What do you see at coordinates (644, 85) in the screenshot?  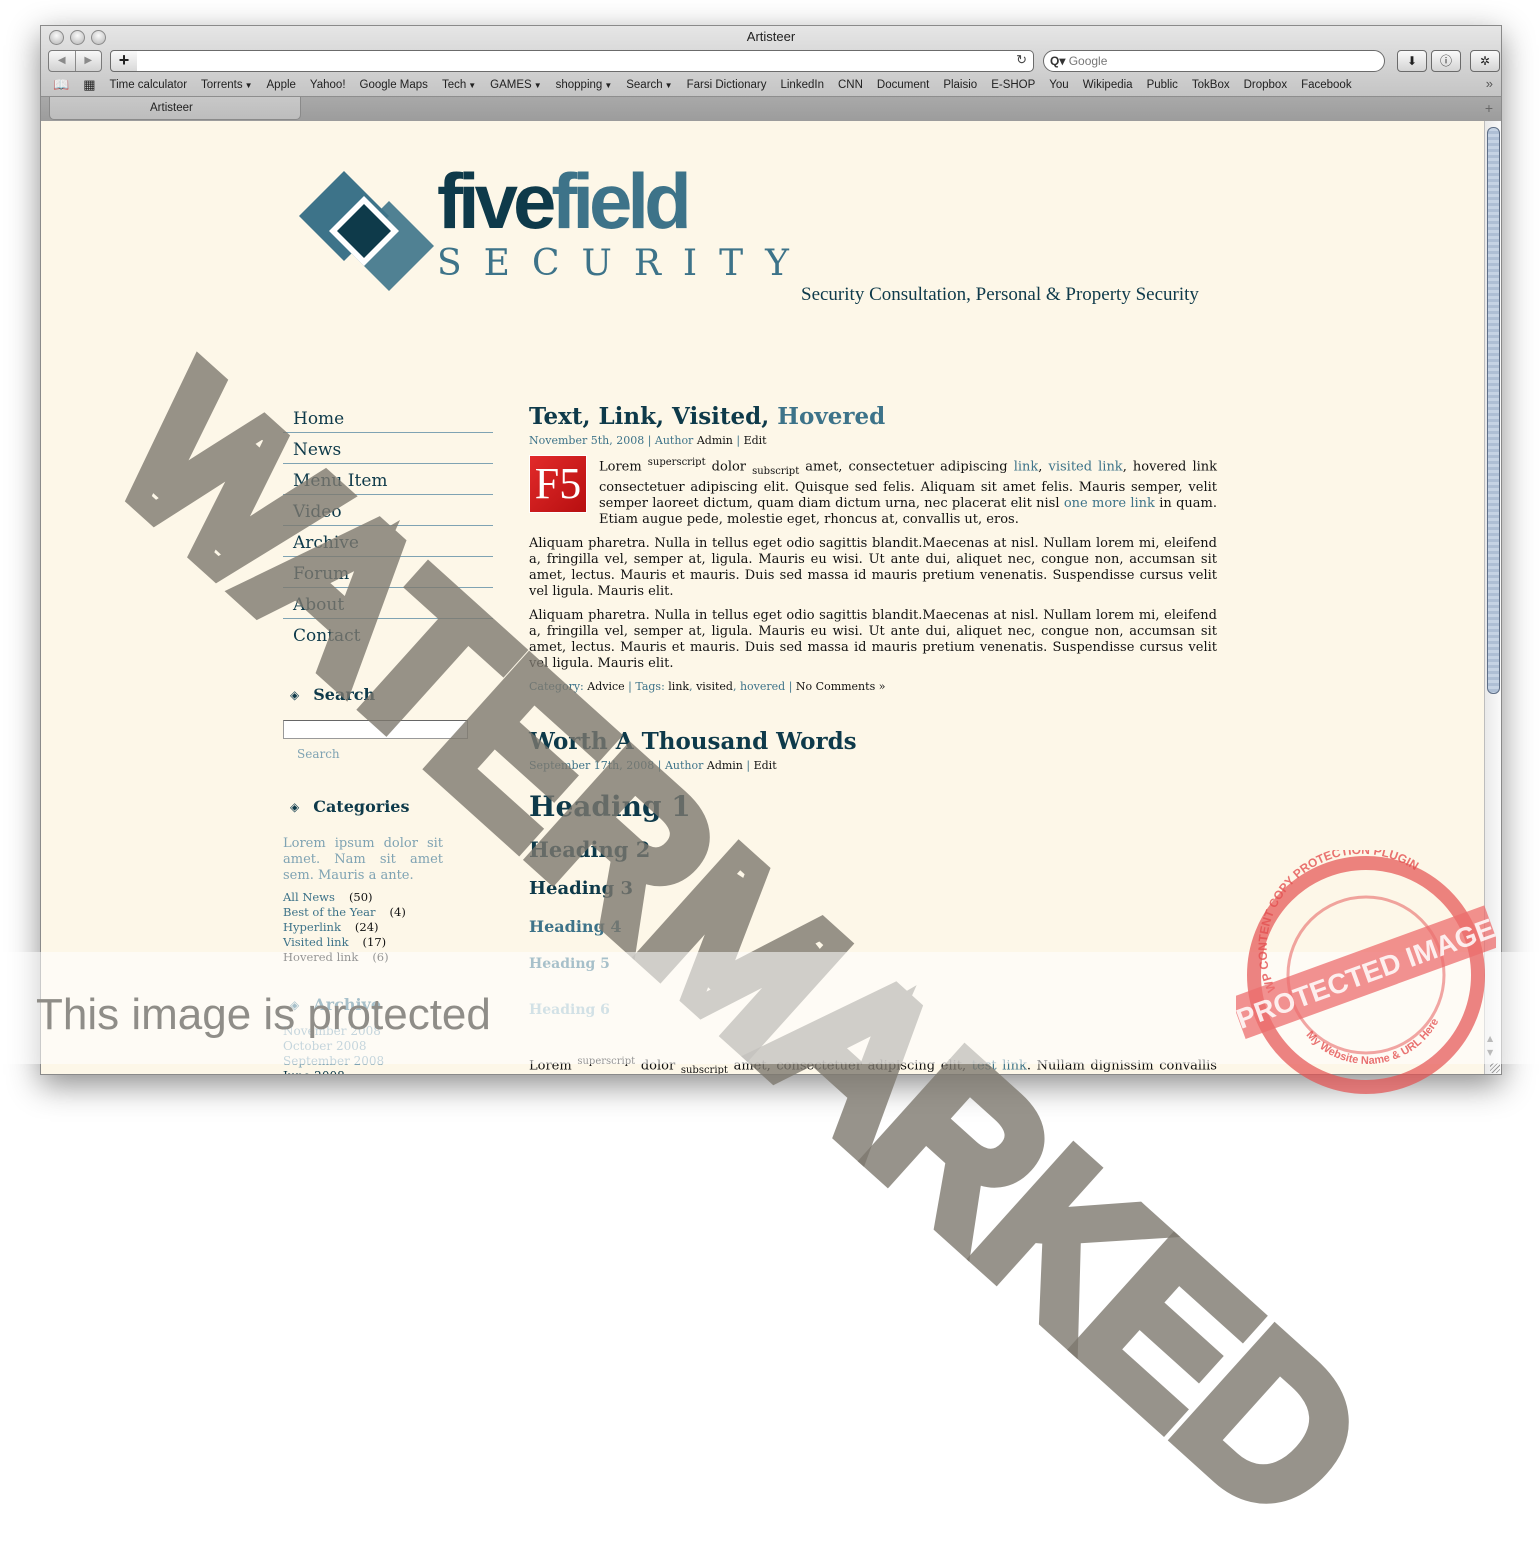 I see `bookmark-label: Search` at bounding box center [644, 85].